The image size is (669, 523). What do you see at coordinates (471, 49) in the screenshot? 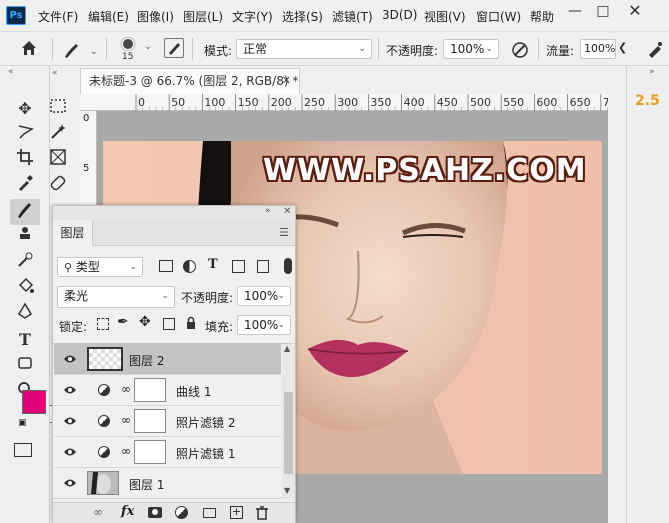
I see `opacity-field: 100% ⌄` at bounding box center [471, 49].